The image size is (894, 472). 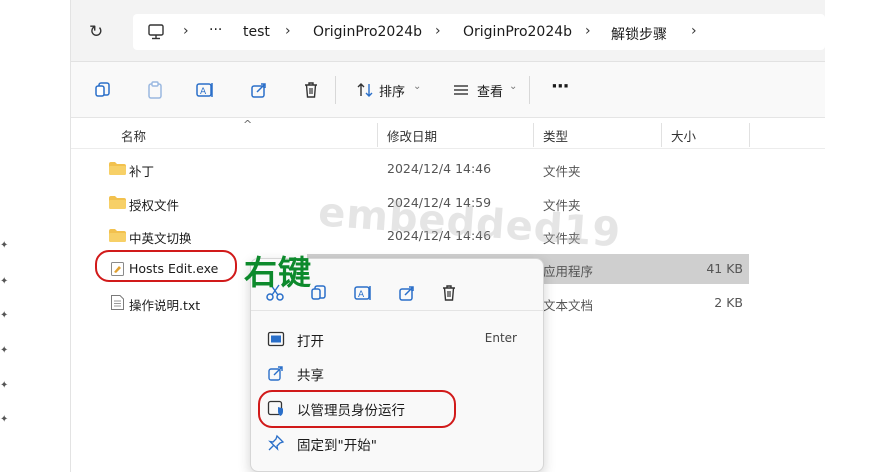 I want to click on menu-item-label: 固定到"开始", so click(x=337, y=446).